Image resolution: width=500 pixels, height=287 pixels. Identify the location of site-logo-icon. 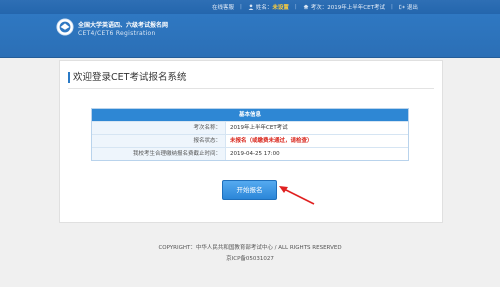
(65, 27).